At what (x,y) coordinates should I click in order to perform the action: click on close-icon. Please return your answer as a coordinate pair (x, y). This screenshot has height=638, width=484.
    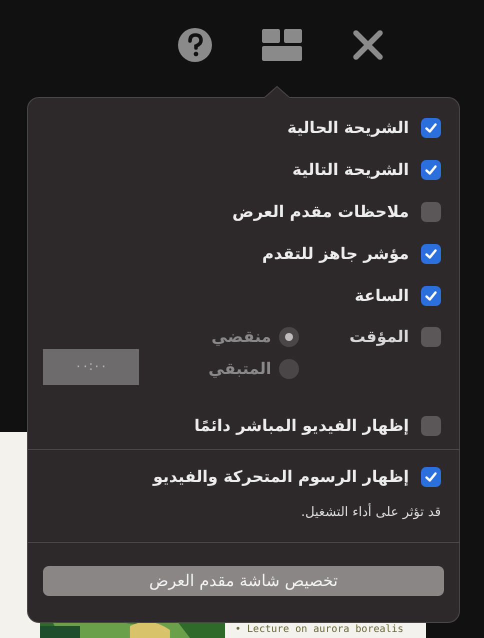
    Looking at the image, I should click on (368, 44).